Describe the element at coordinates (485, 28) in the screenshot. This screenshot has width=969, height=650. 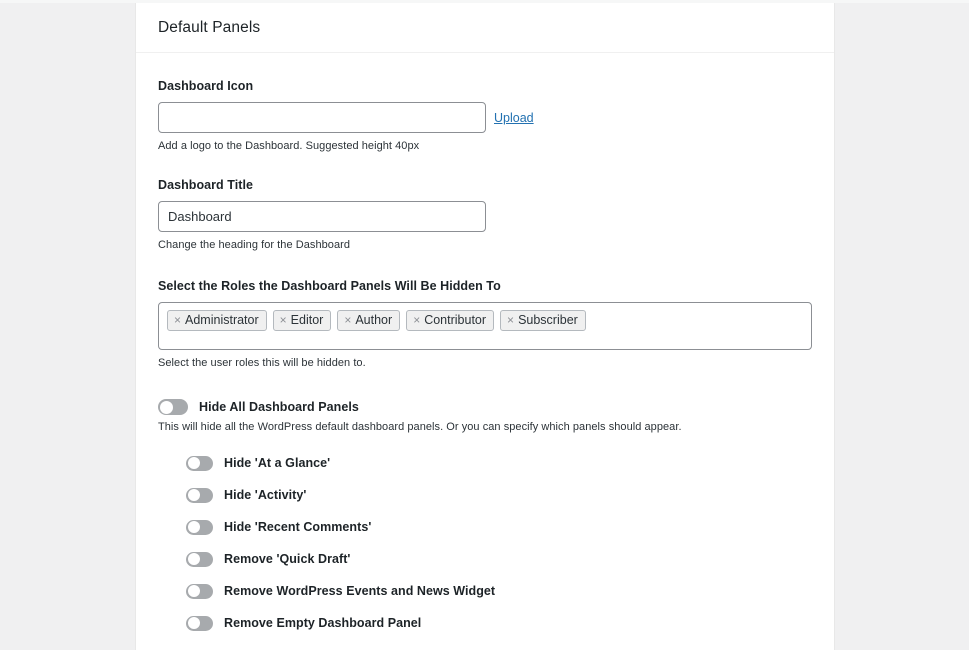
I see `card-header: Default Panels` at that location.